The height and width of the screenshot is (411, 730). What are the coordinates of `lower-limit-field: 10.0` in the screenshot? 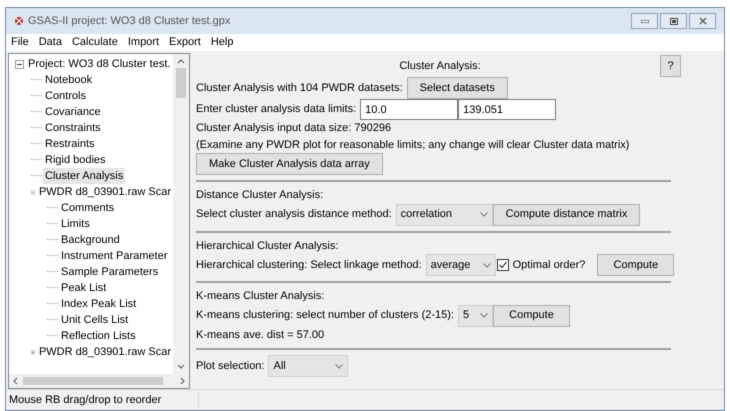 It's located at (409, 109).